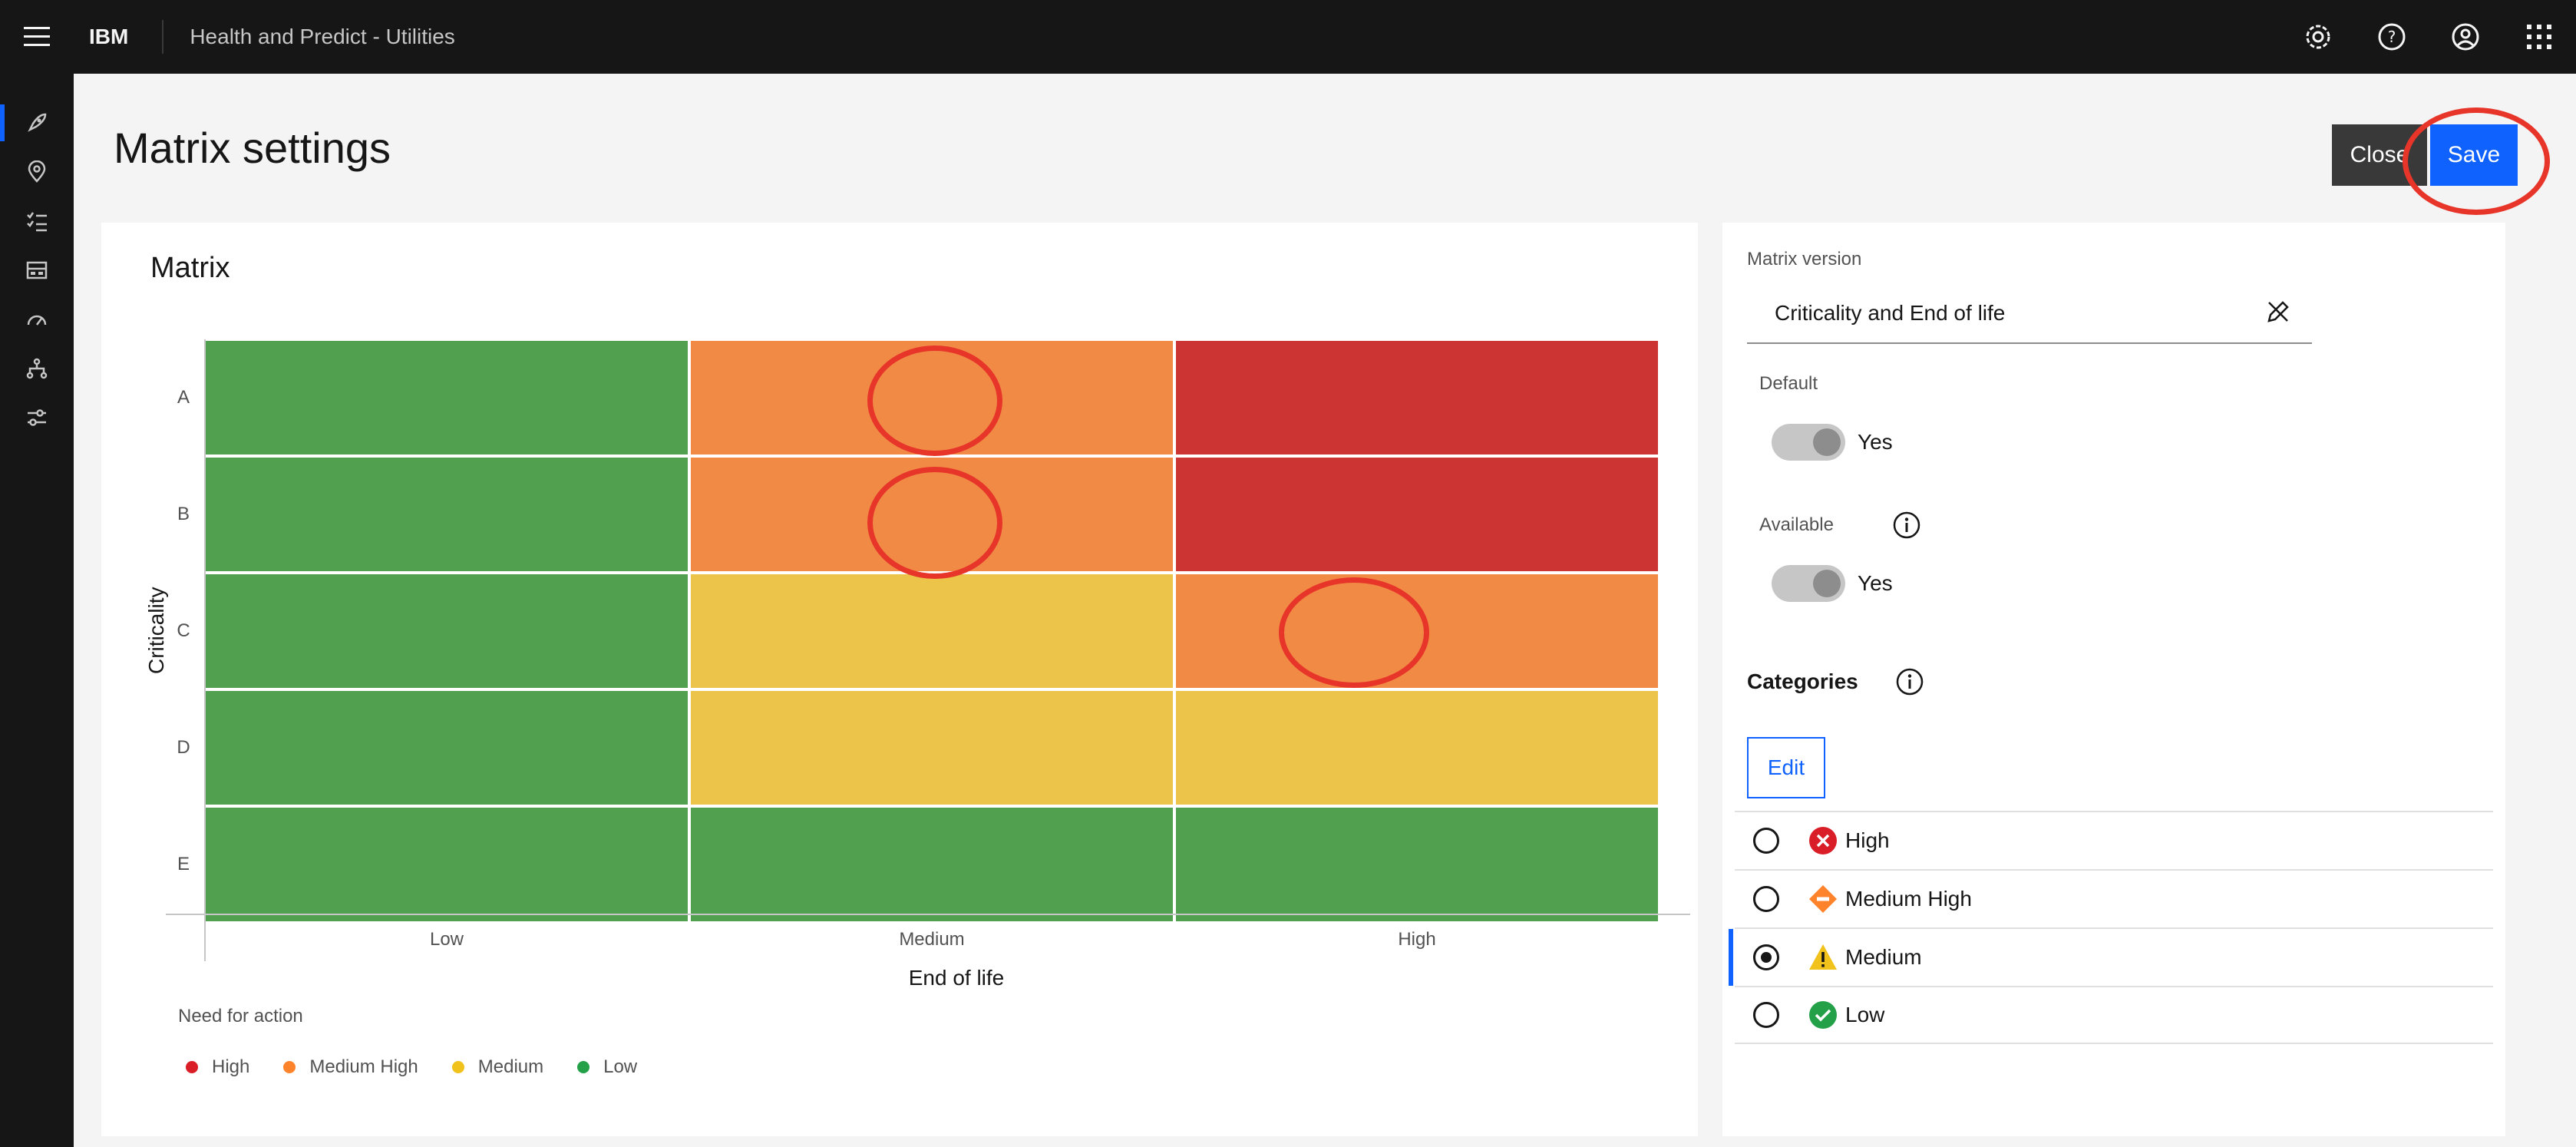 The image size is (2576, 1147). What do you see at coordinates (190, 268) in the screenshot?
I see `matrix-panel-title: Matrix` at bounding box center [190, 268].